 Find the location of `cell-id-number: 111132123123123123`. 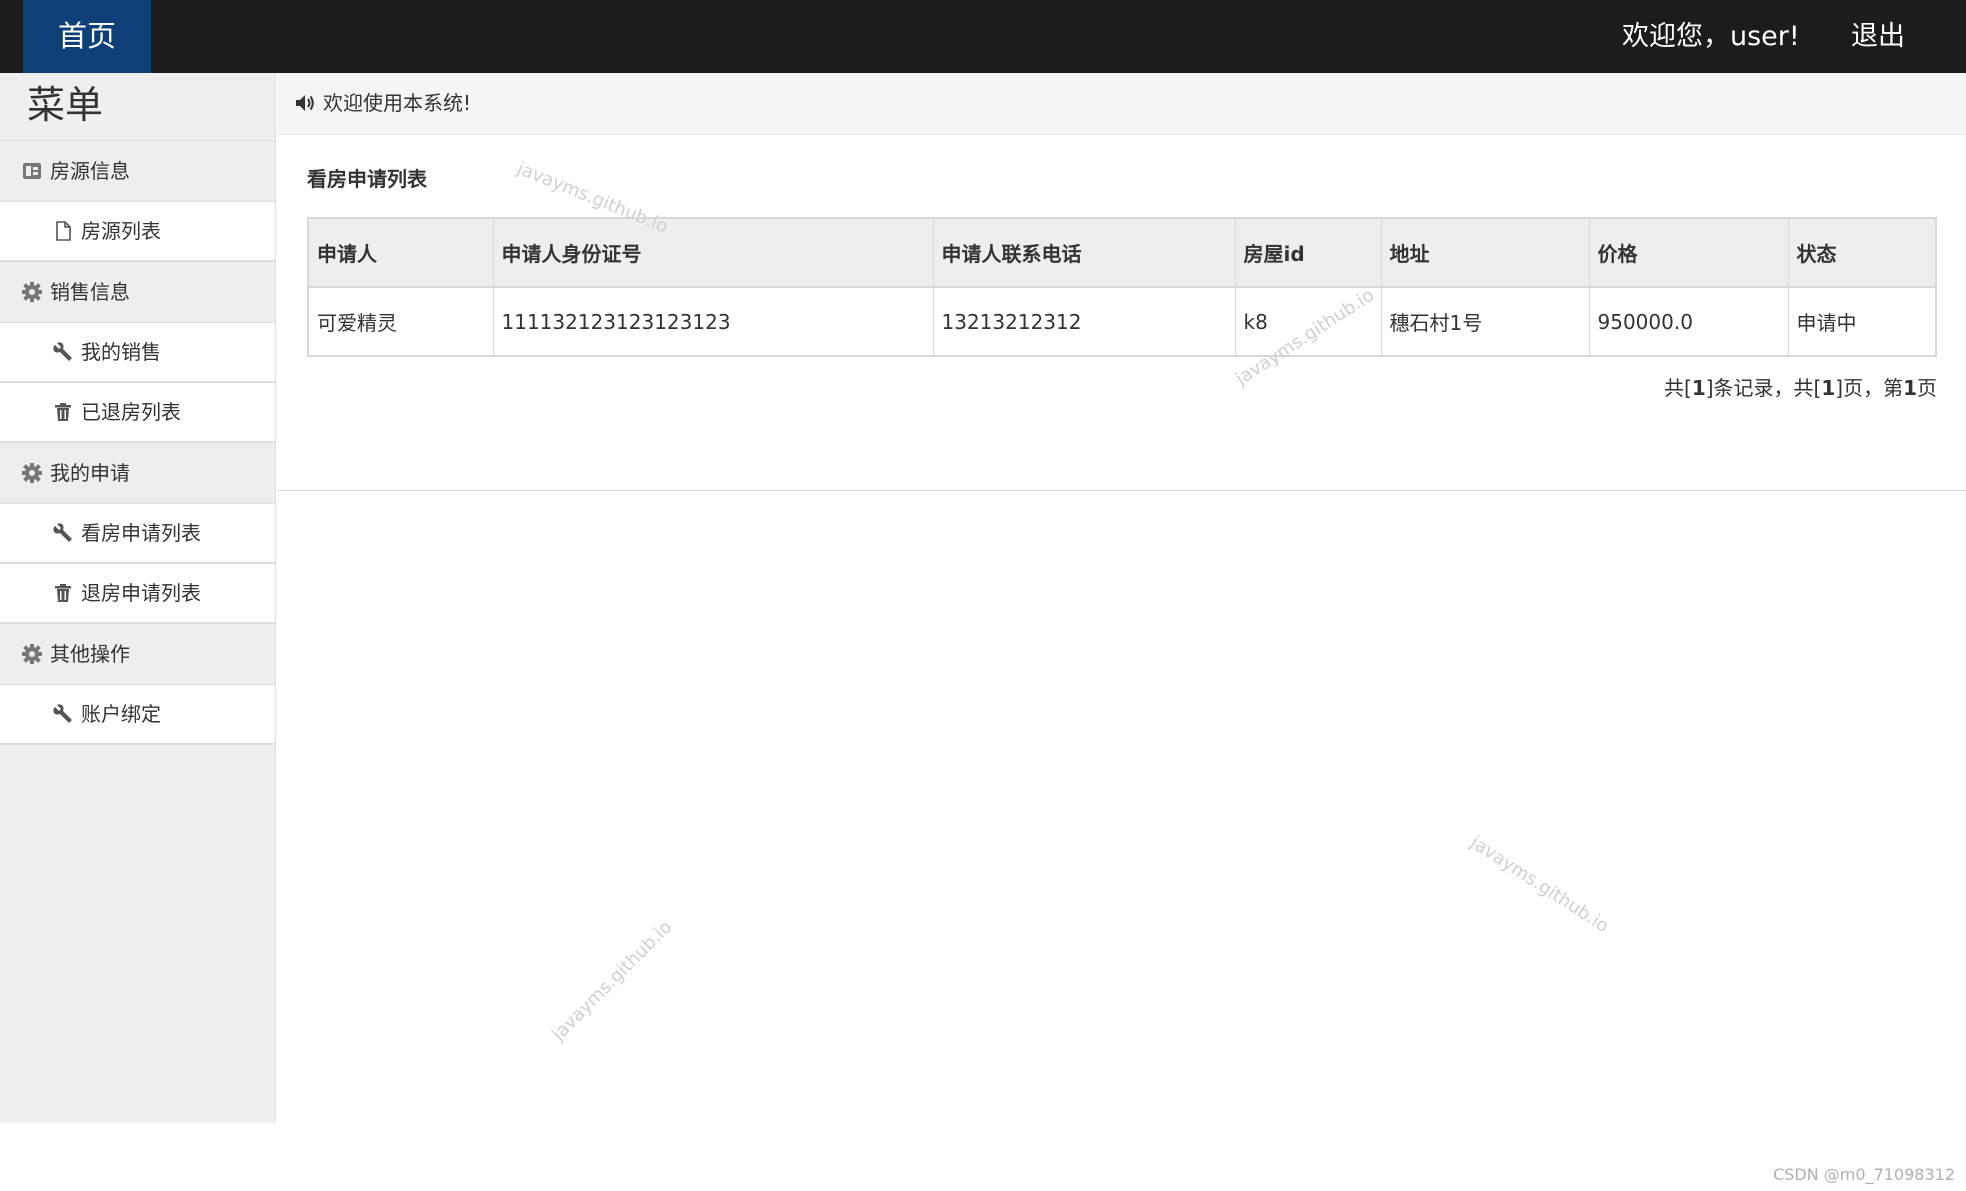

cell-id-number: 111132123123123123 is located at coordinates (713, 321).